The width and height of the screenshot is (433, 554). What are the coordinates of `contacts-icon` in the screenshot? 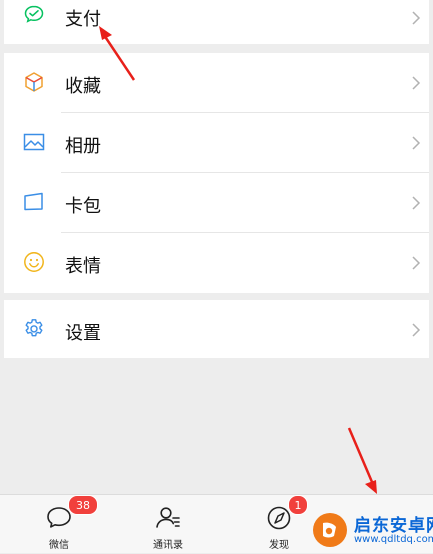 It's located at (168, 518).